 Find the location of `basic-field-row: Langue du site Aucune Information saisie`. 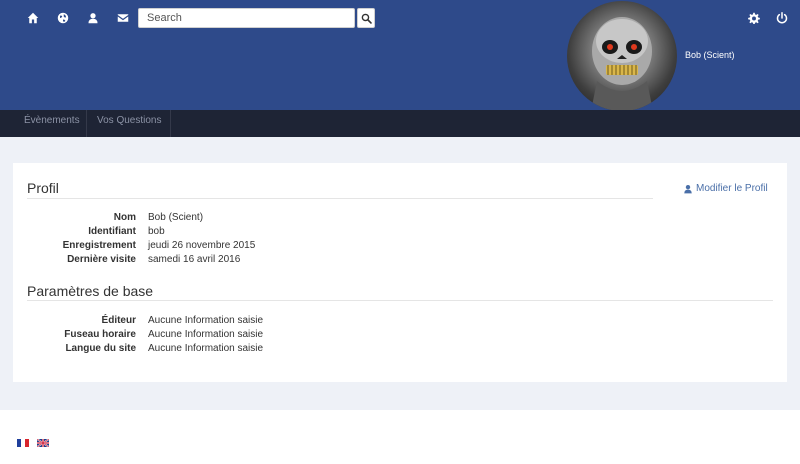

basic-field-row: Langue du site Aucune Information saisie is located at coordinates (400, 350).